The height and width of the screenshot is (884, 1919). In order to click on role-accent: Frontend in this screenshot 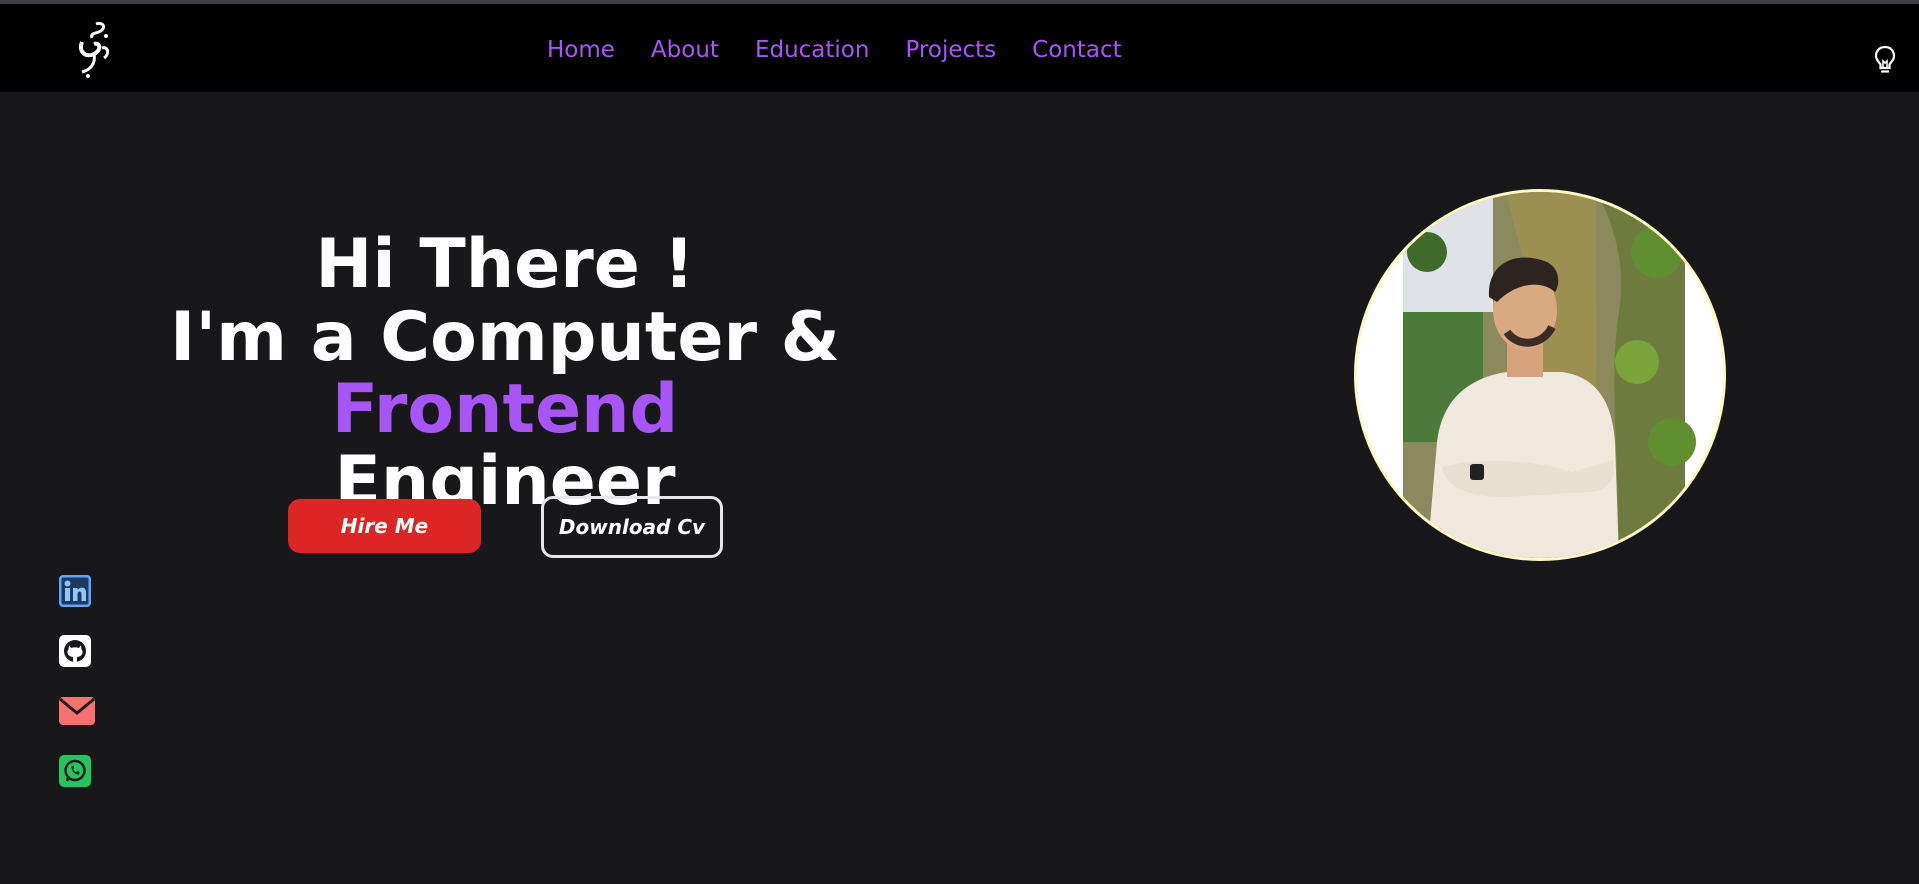, I will do `click(505, 409)`.